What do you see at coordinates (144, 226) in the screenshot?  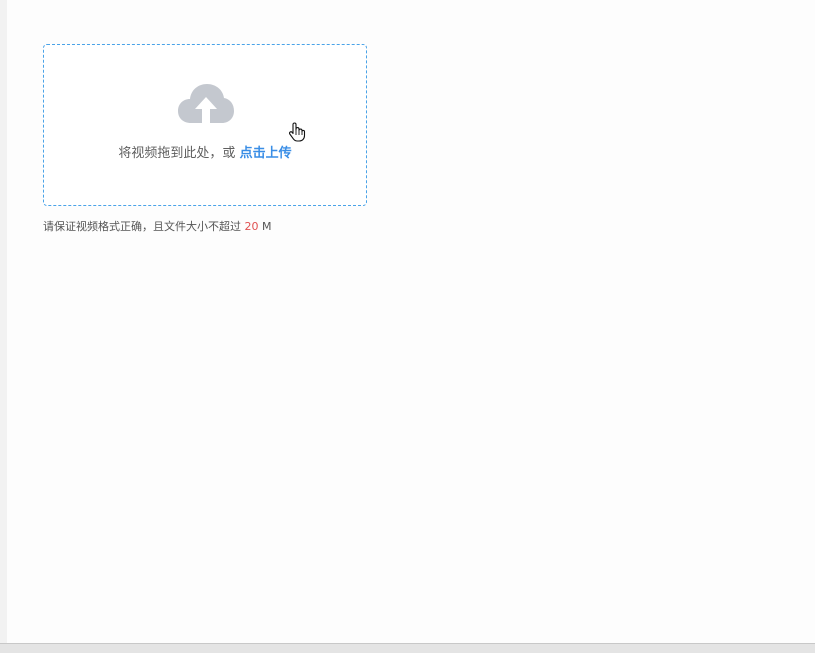 I see `tip-text: 请保证视频格式正确，且文件大小不超过` at bounding box center [144, 226].